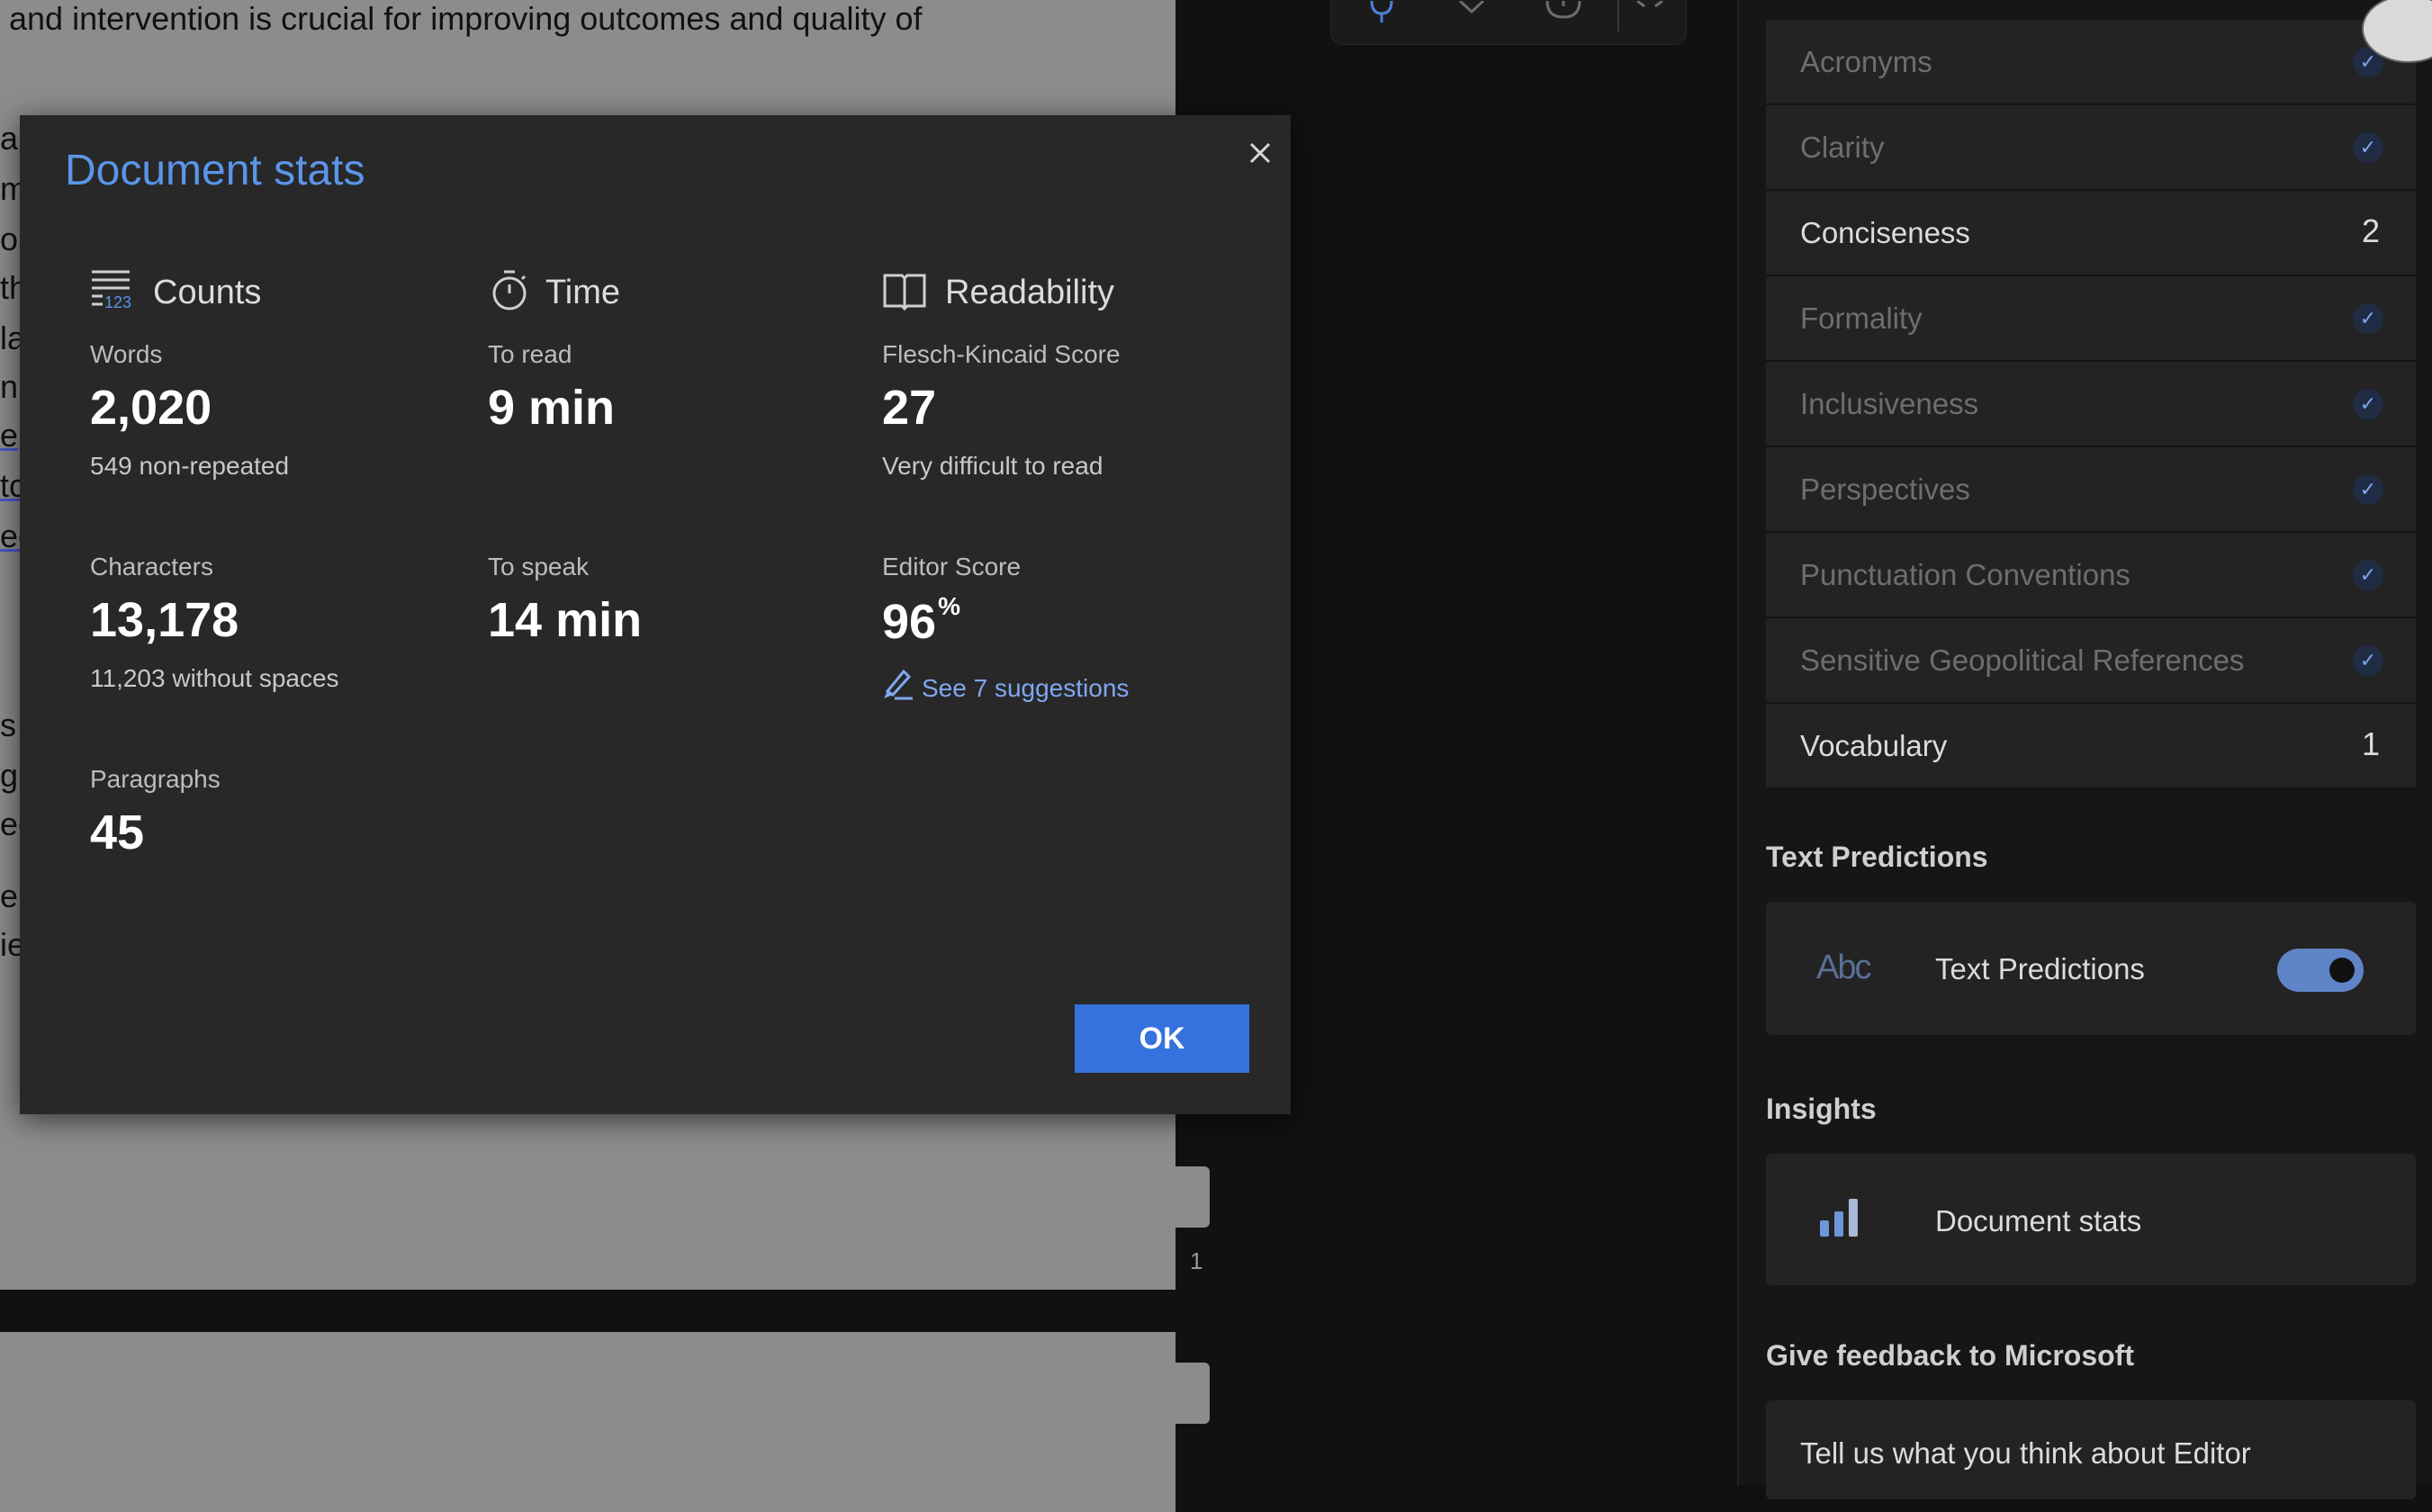 Image resolution: width=2432 pixels, height=1512 pixels. Describe the element at coordinates (2091, 746) in the screenshot. I see `refinement-vocabulary: Vocabulary 1` at that location.